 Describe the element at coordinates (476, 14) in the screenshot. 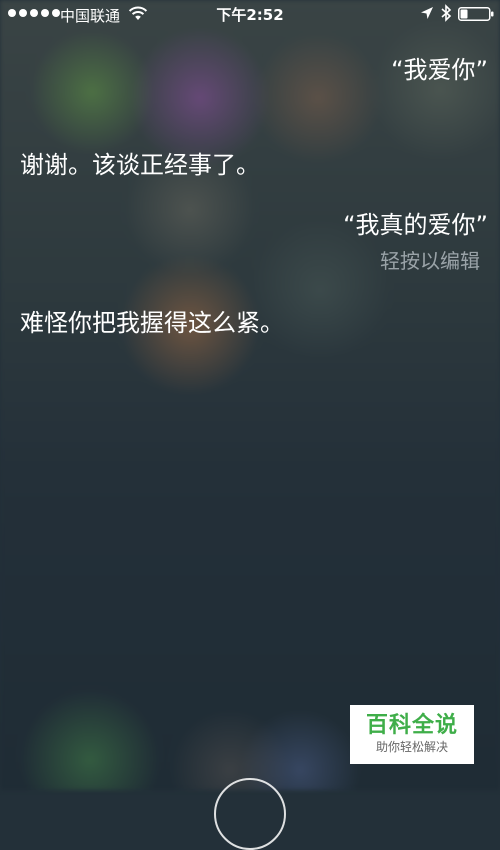

I see `battery-icon` at that location.